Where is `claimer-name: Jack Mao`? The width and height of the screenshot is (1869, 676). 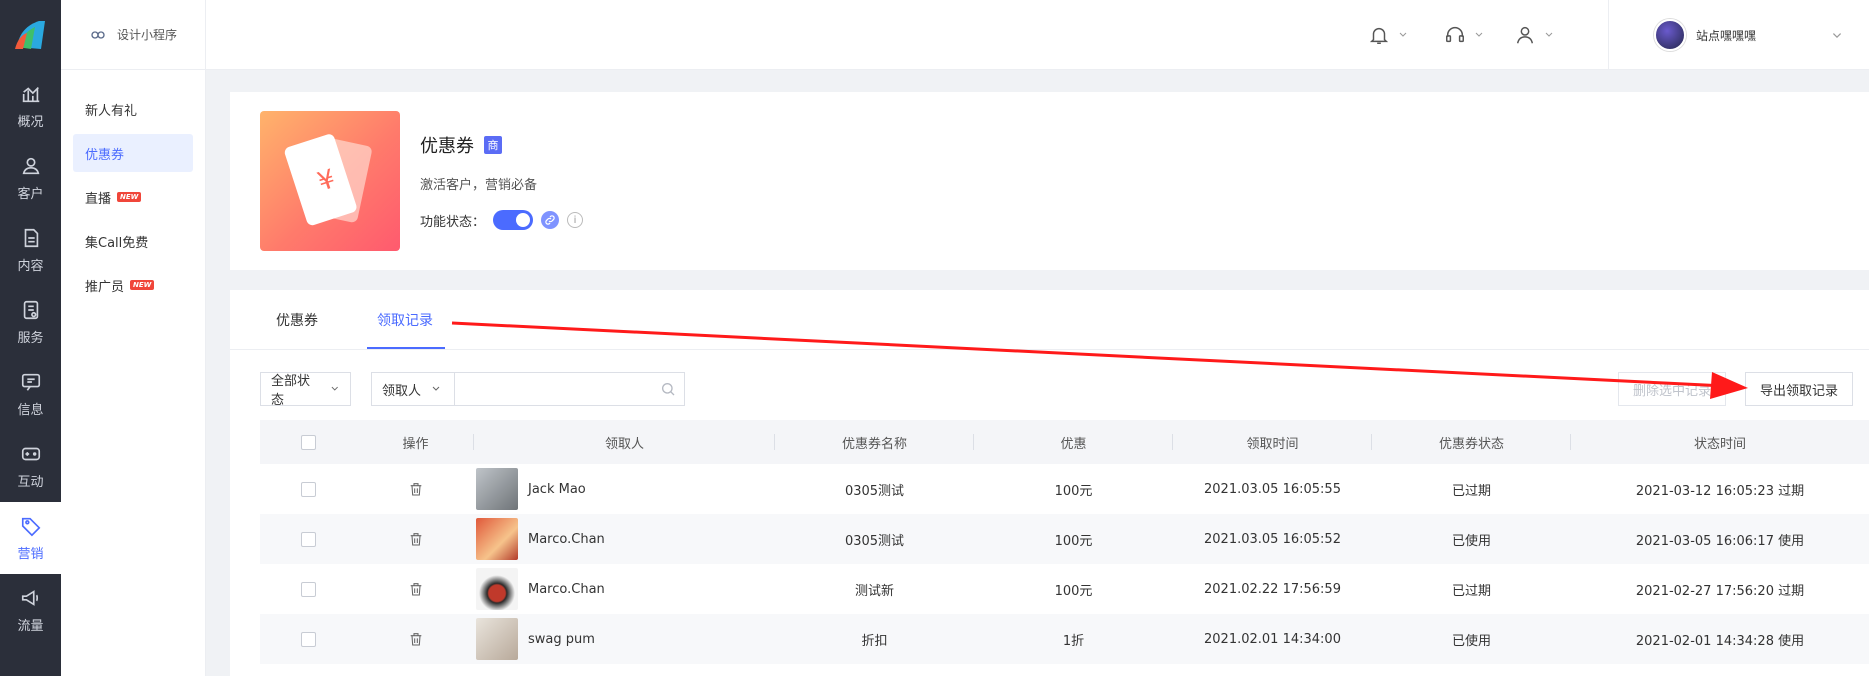
claimer-name: Jack Mao is located at coordinates (557, 489).